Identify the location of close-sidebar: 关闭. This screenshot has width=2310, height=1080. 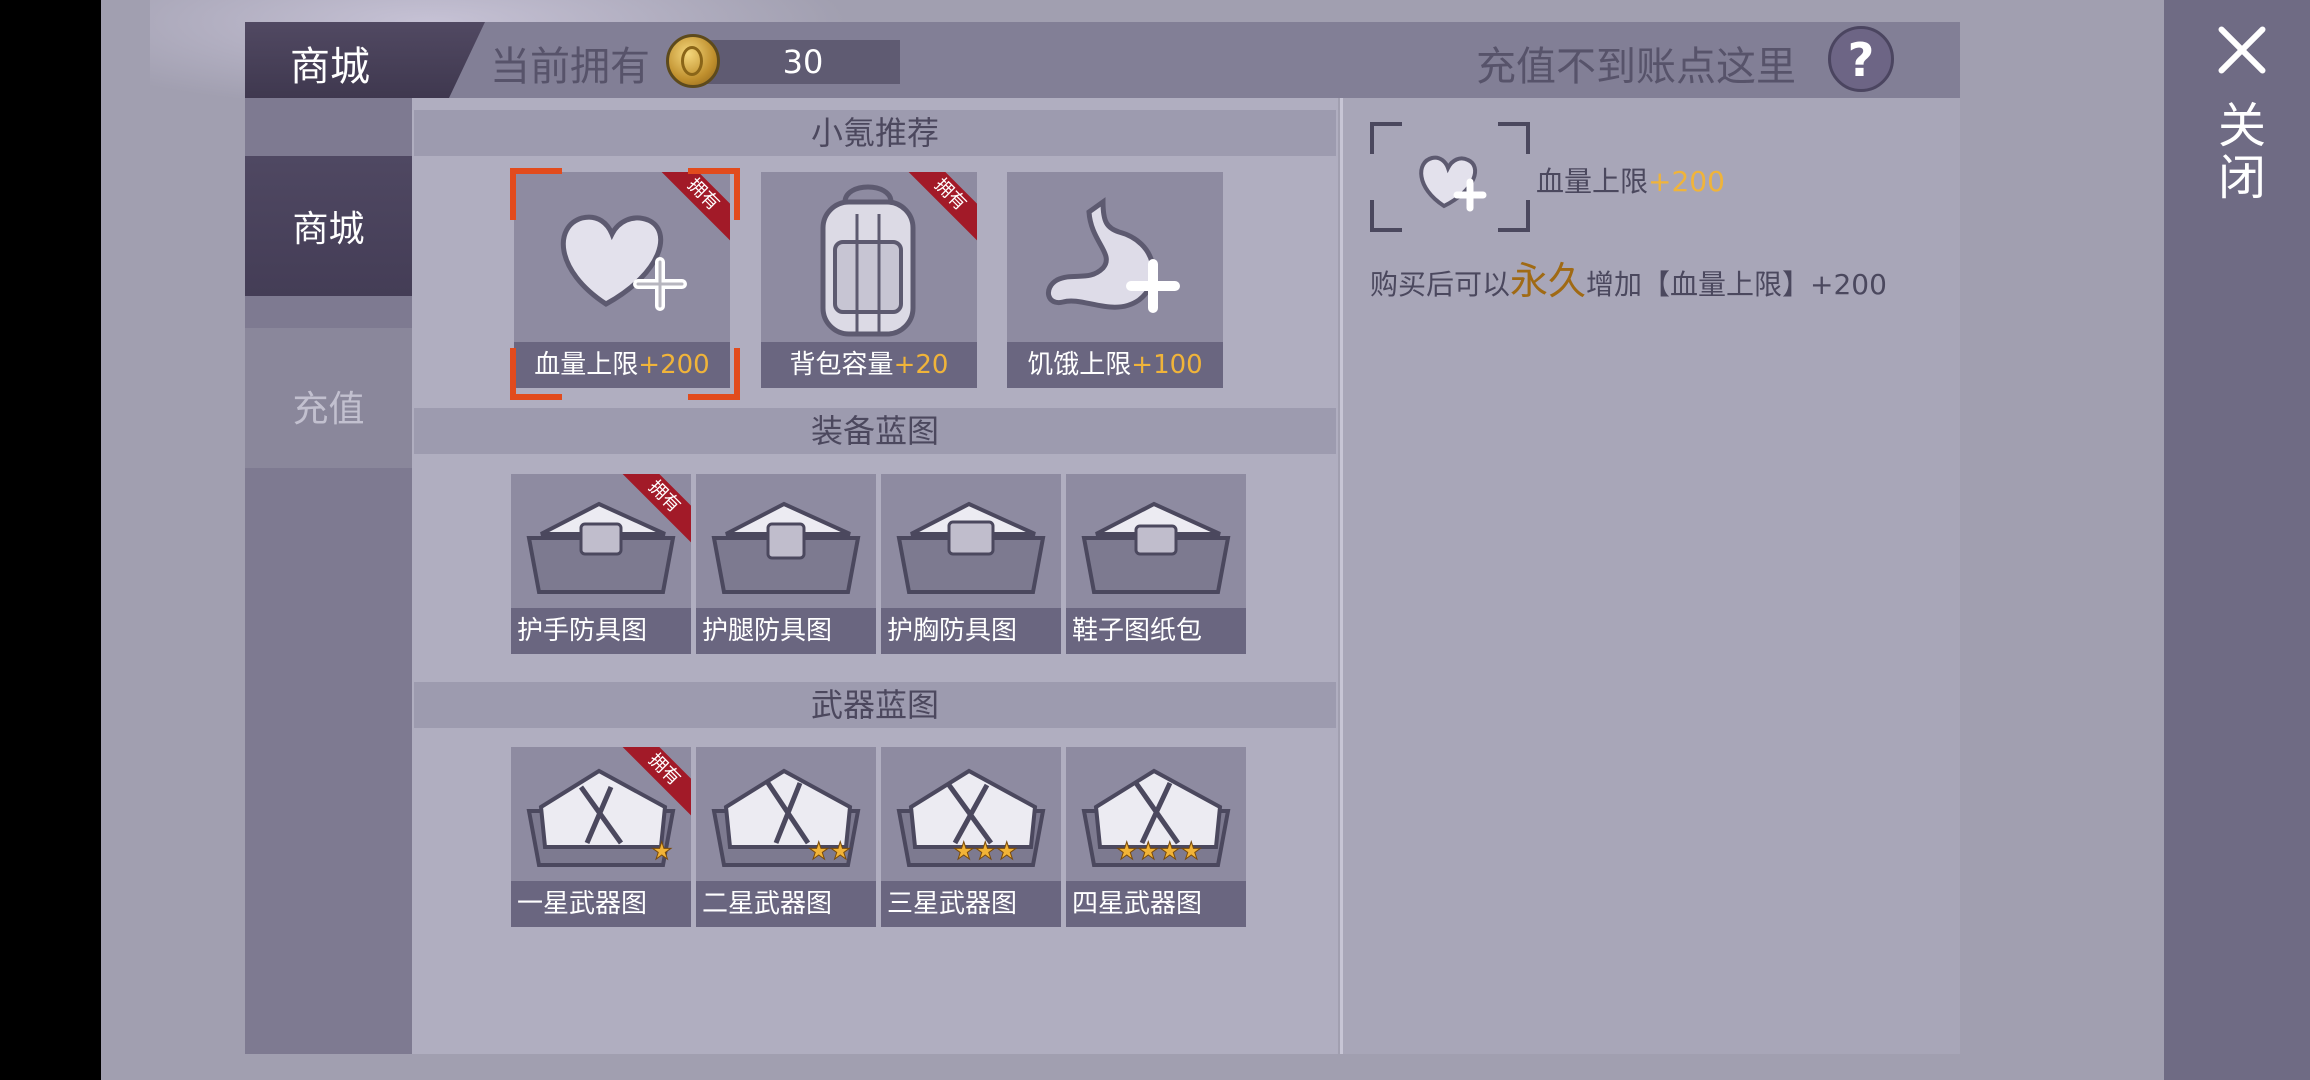
(2237, 540).